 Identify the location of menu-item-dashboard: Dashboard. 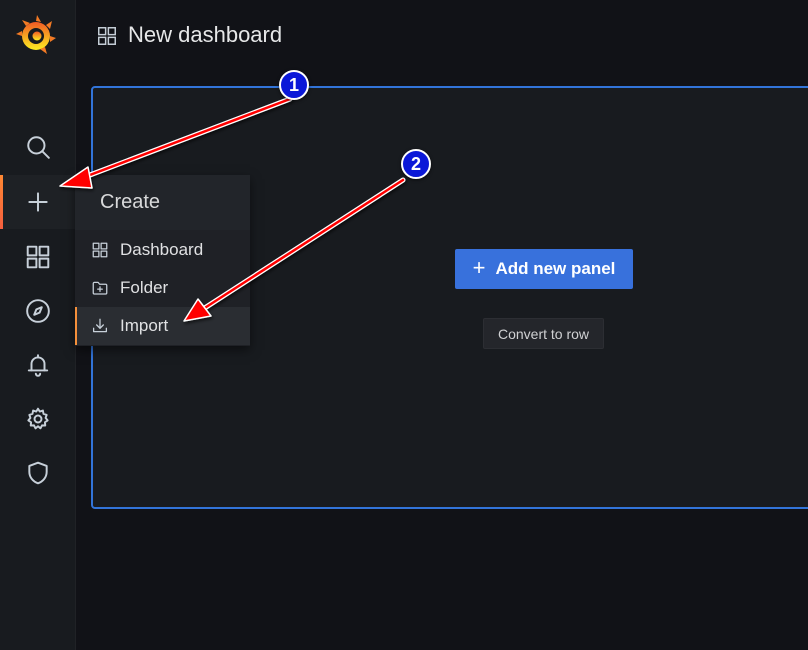
(162, 250).